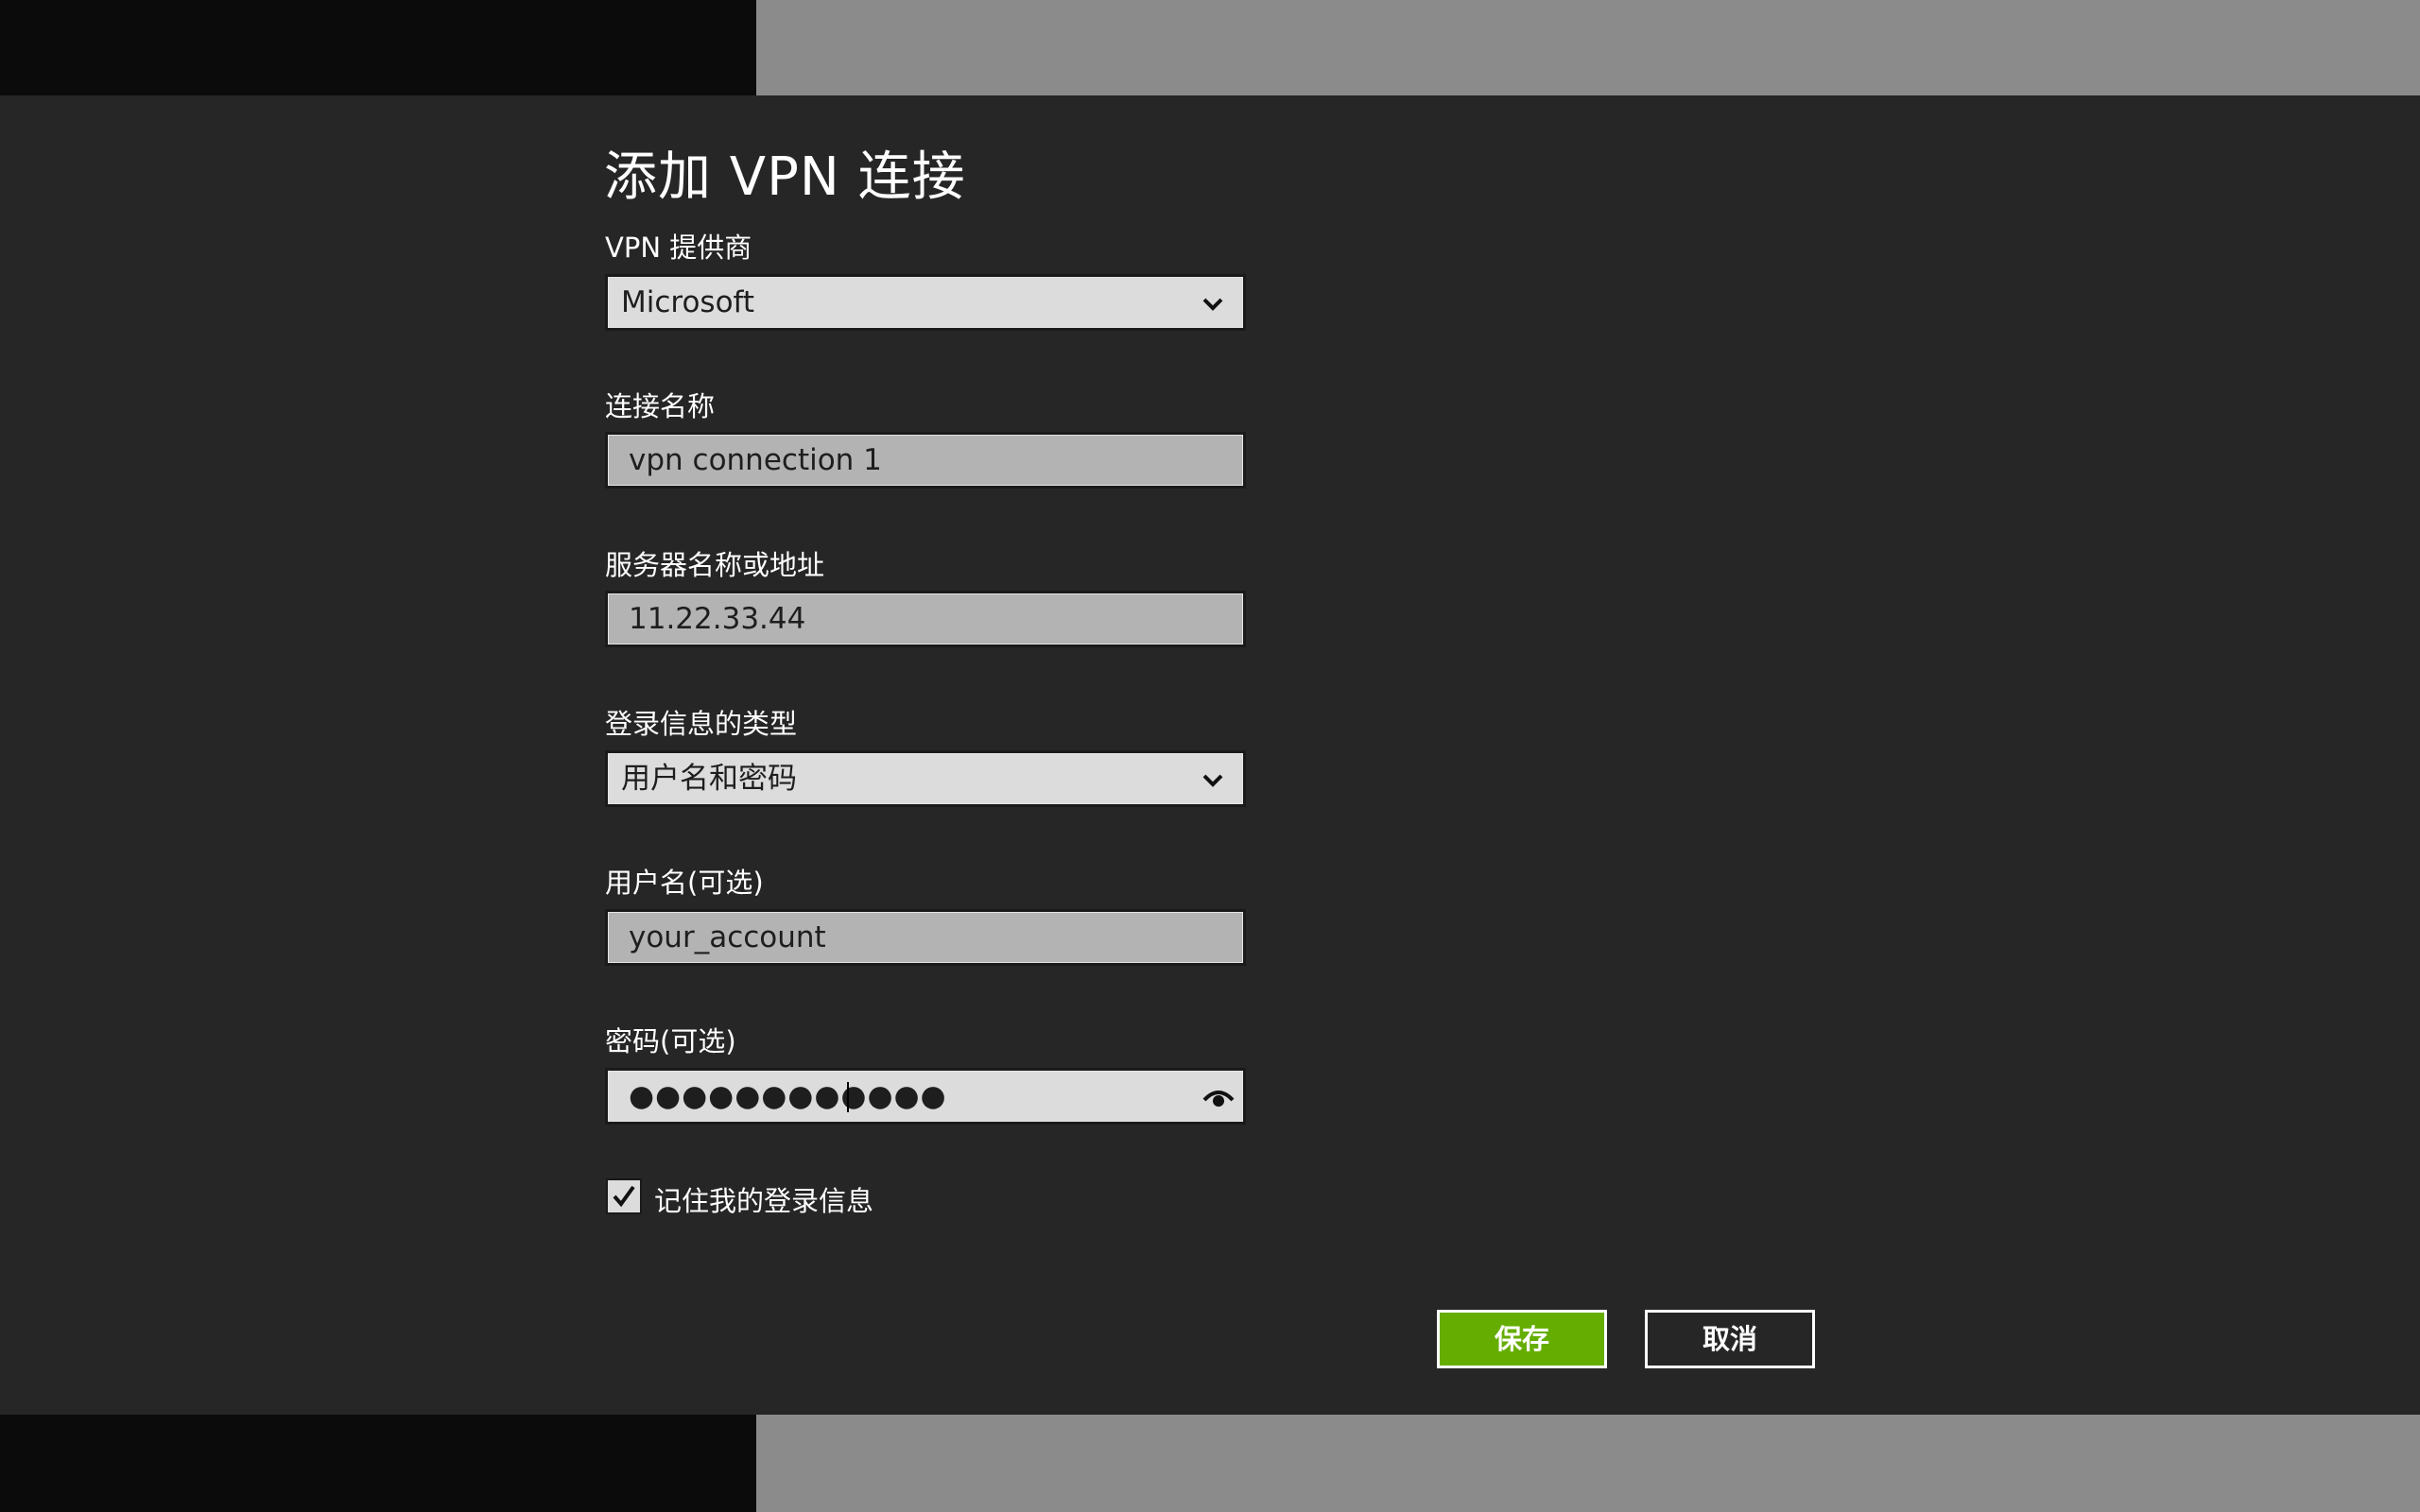  I want to click on password-label: 密码(可选), so click(671, 1041).